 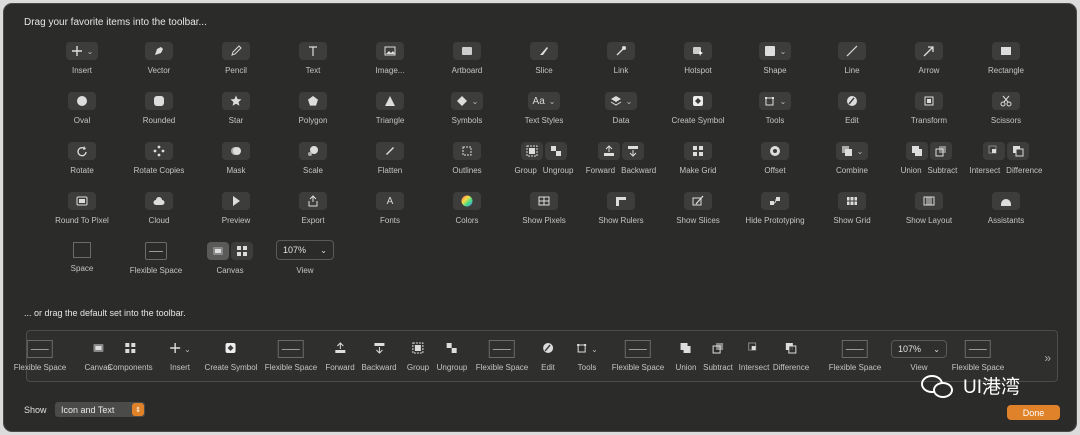 What do you see at coordinates (548, 355) in the screenshot?
I see `default-item-edit: Edit` at bounding box center [548, 355].